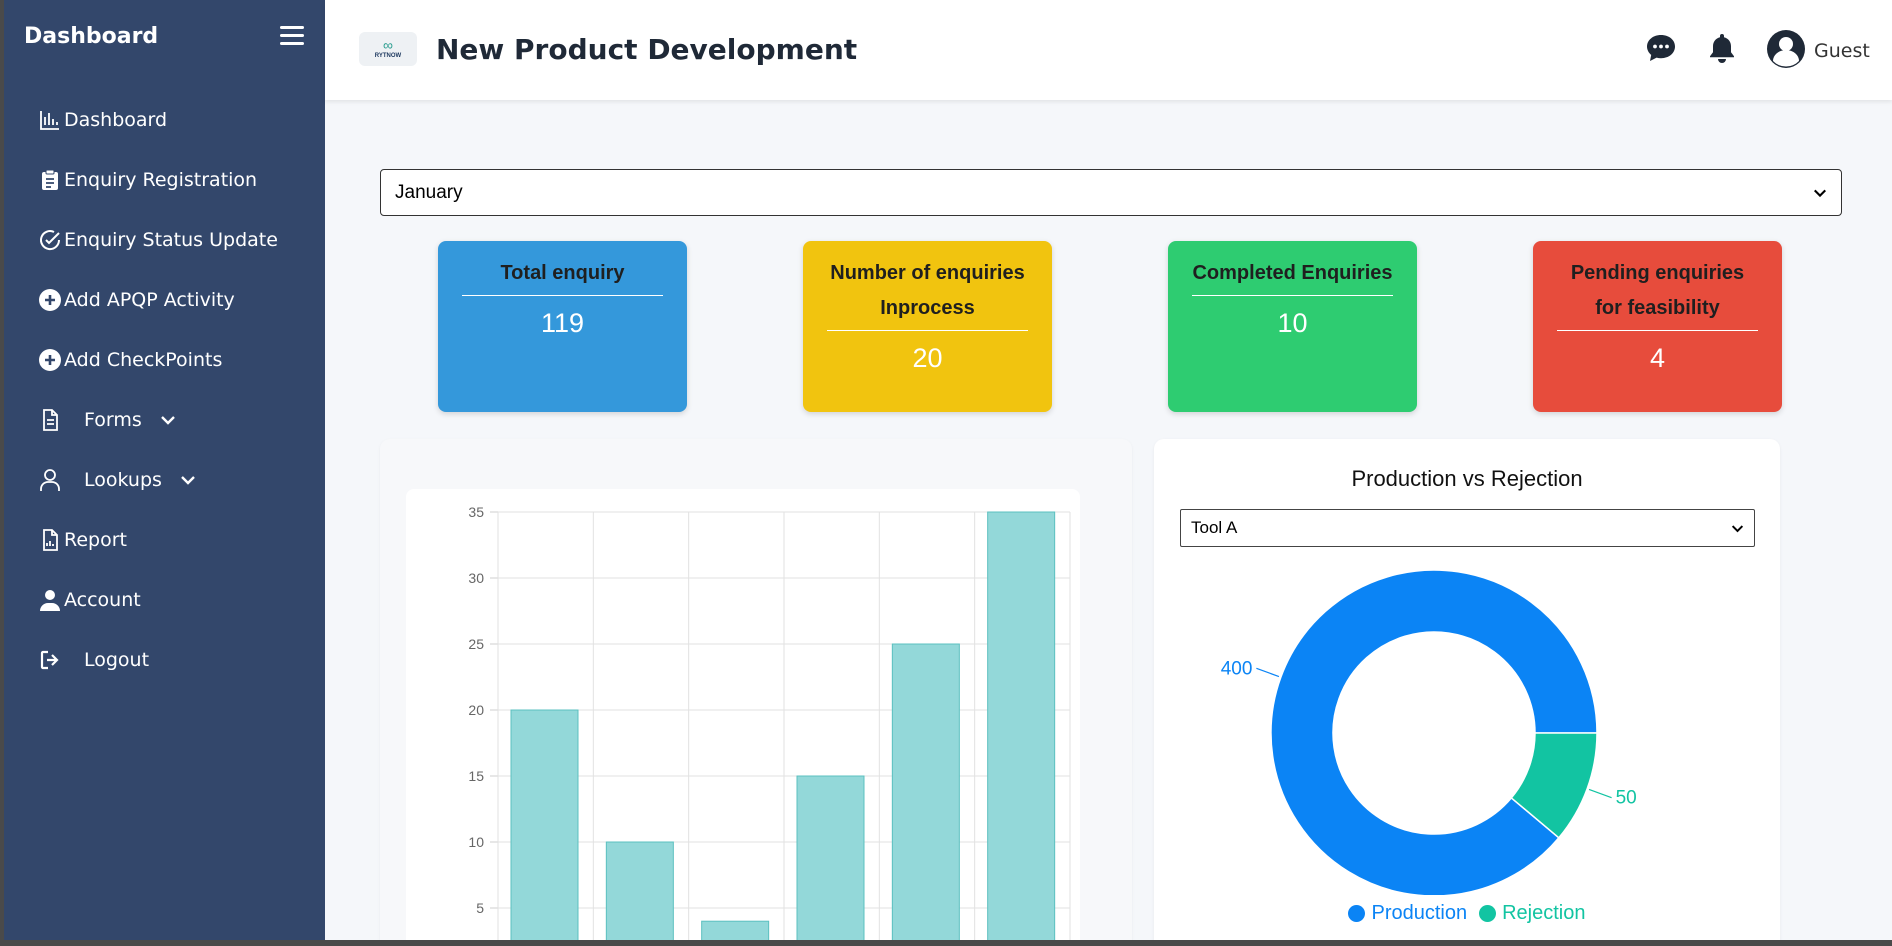 Image resolution: width=1892 pixels, height=946 pixels. I want to click on tool-select-value: Tool A, so click(1214, 527).